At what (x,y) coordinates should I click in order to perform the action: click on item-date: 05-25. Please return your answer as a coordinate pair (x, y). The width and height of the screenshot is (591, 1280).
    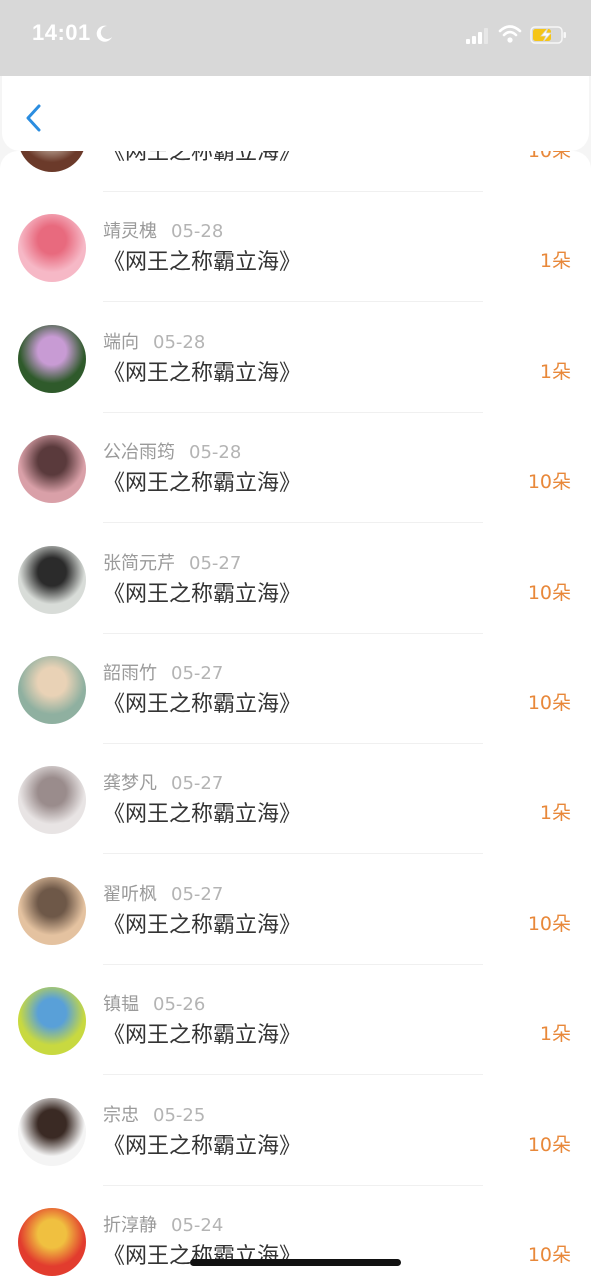
    Looking at the image, I should click on (179, 1115).